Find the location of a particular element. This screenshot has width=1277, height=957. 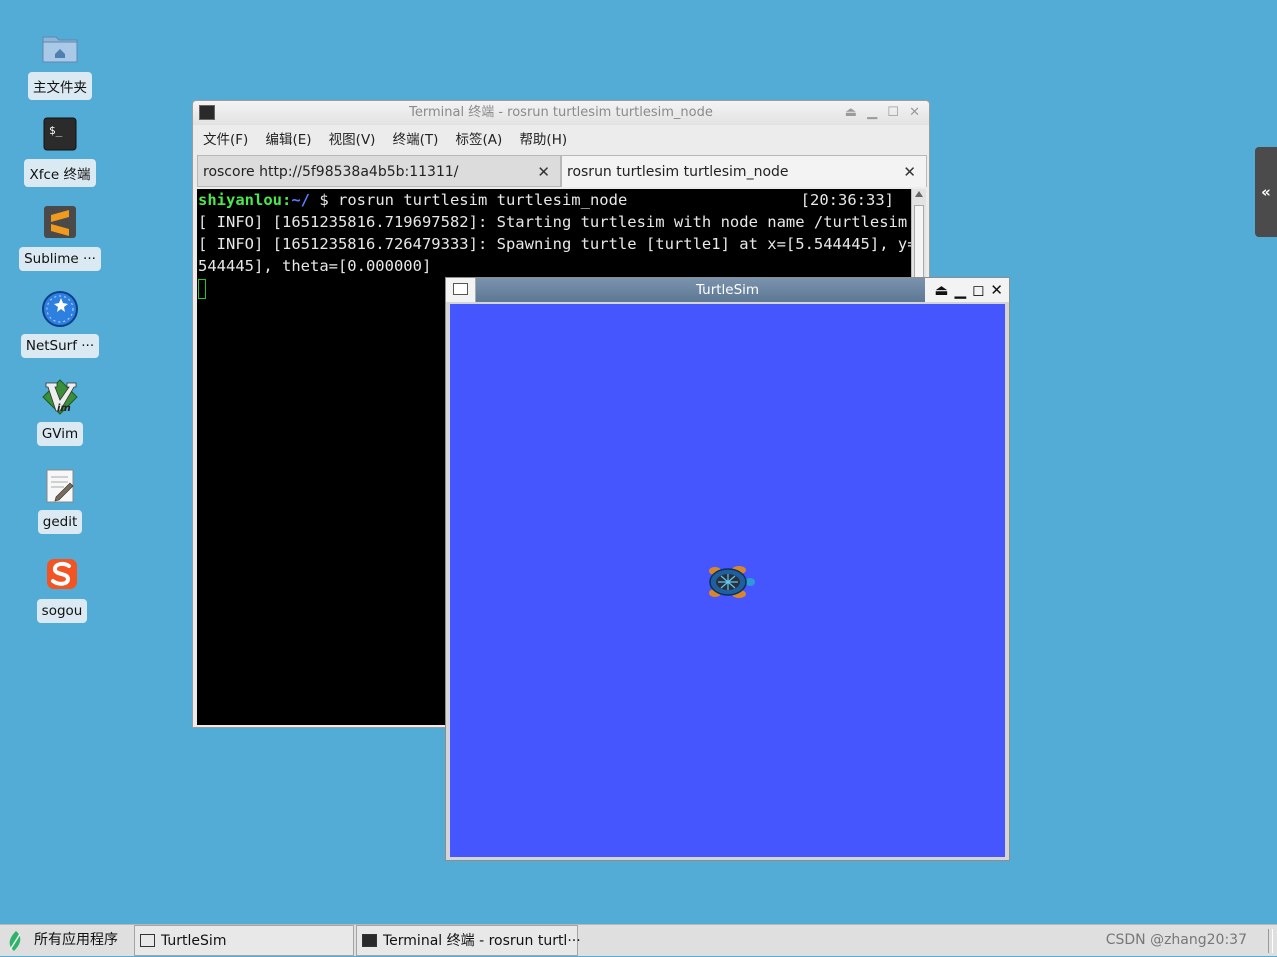

desktop-icon-label: gedit is located at coordinates (60, 522).